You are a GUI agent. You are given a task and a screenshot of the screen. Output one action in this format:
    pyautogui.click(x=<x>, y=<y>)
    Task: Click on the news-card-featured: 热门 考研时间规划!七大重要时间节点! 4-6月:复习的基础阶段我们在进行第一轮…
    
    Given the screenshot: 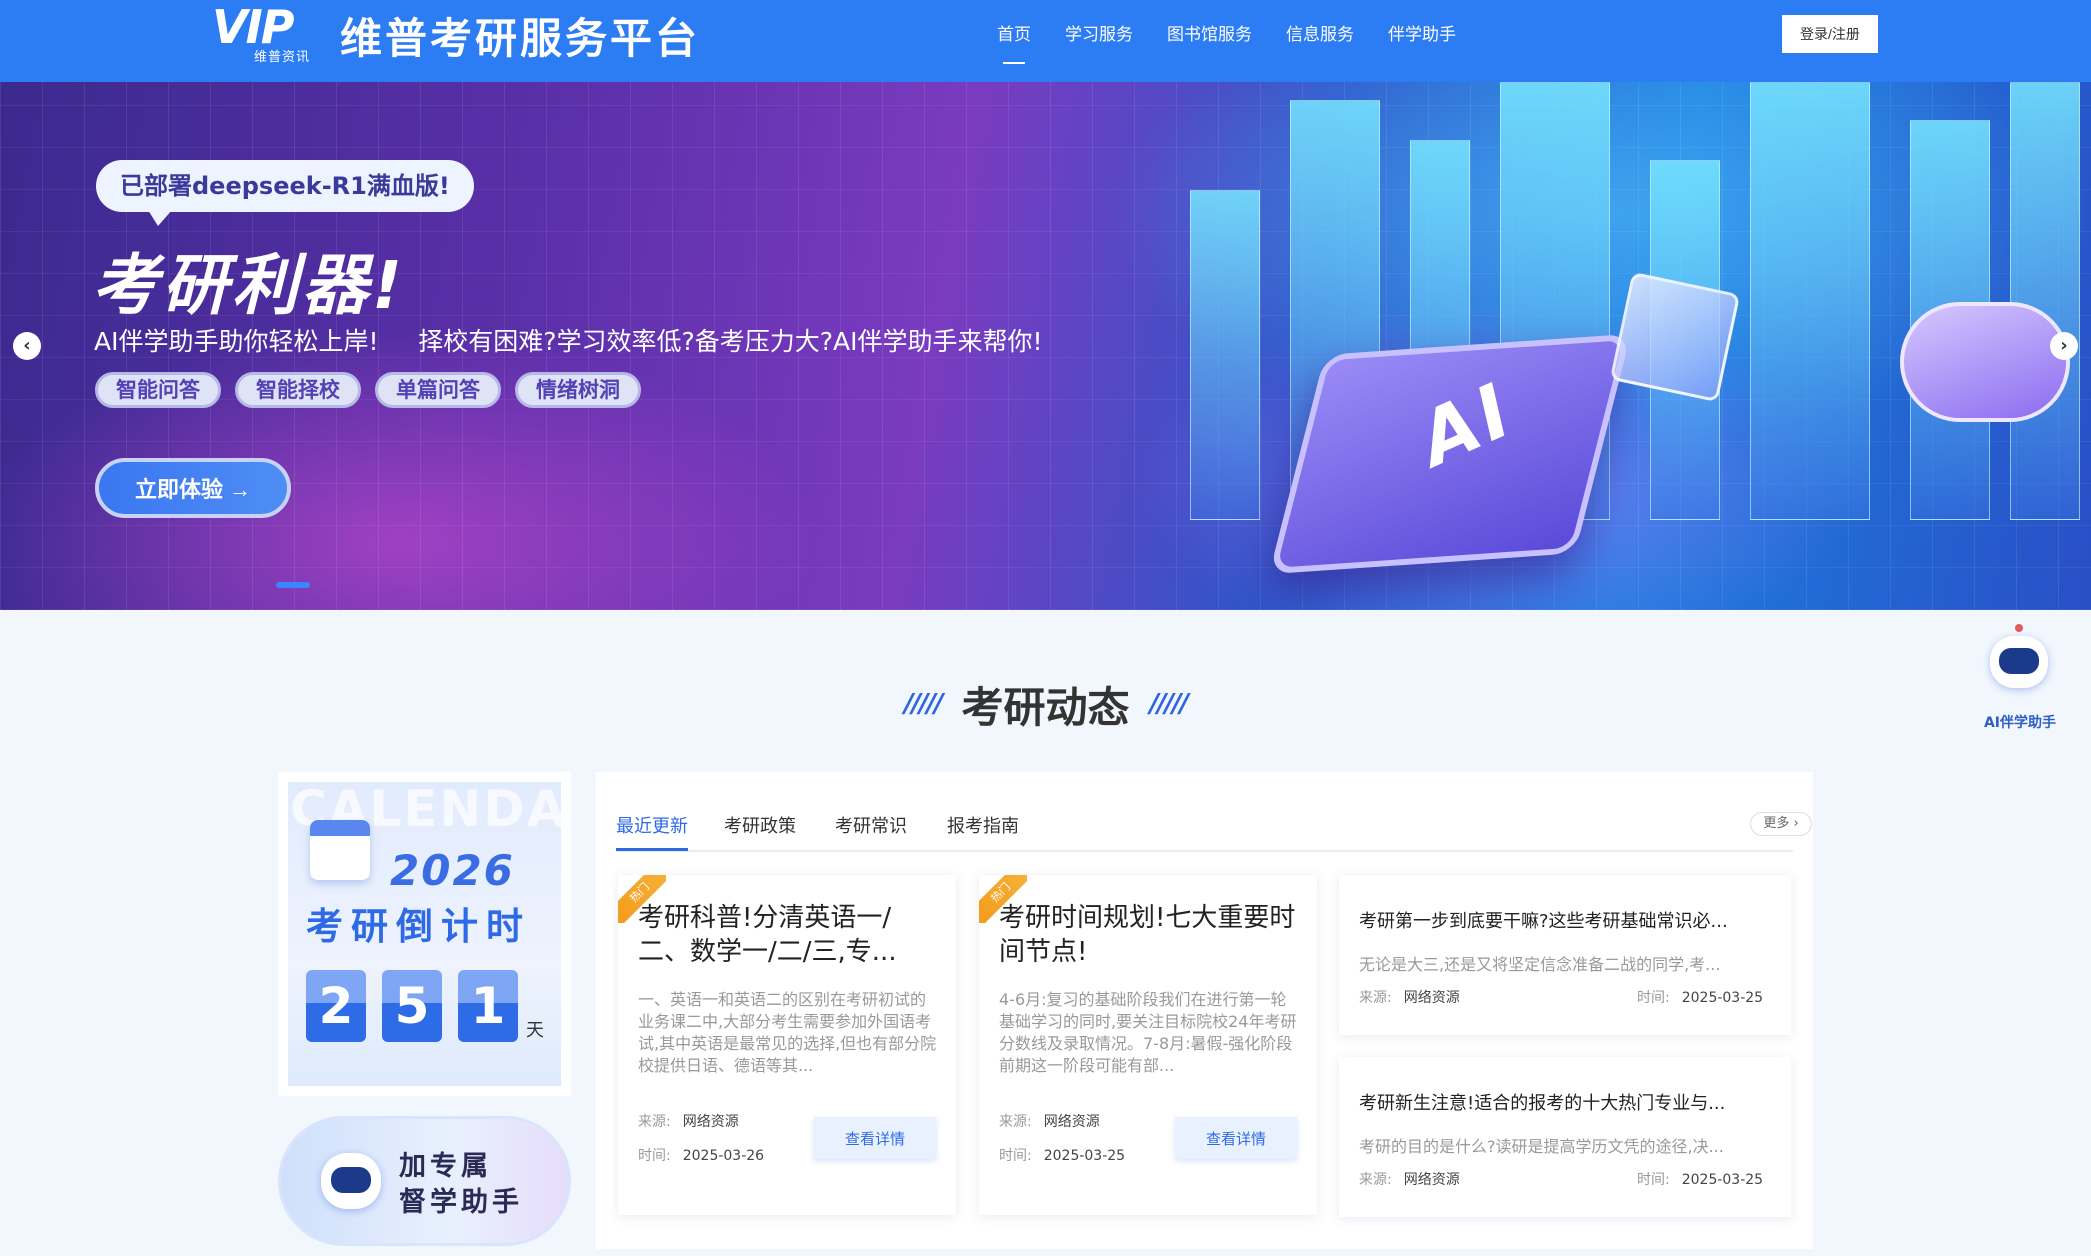 What is the action you would take?
    pyautogui.click(x=1148, y=1045)
    